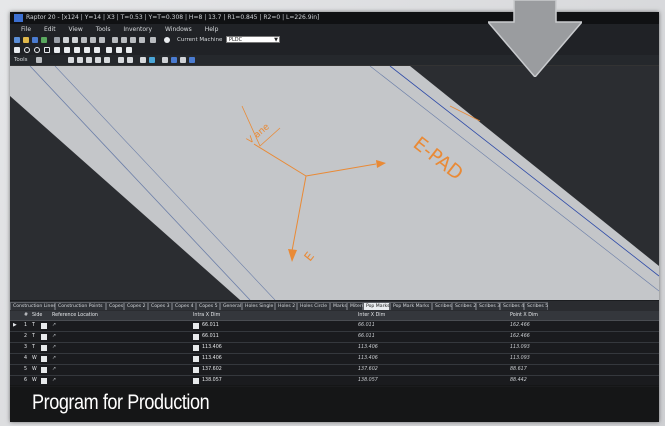  What do you see at coordinates (334, 337) in the screenshot?
I see `table-row: 2 T ↗ 66.011 66.011 162.466` at bounding box center [334, 337].